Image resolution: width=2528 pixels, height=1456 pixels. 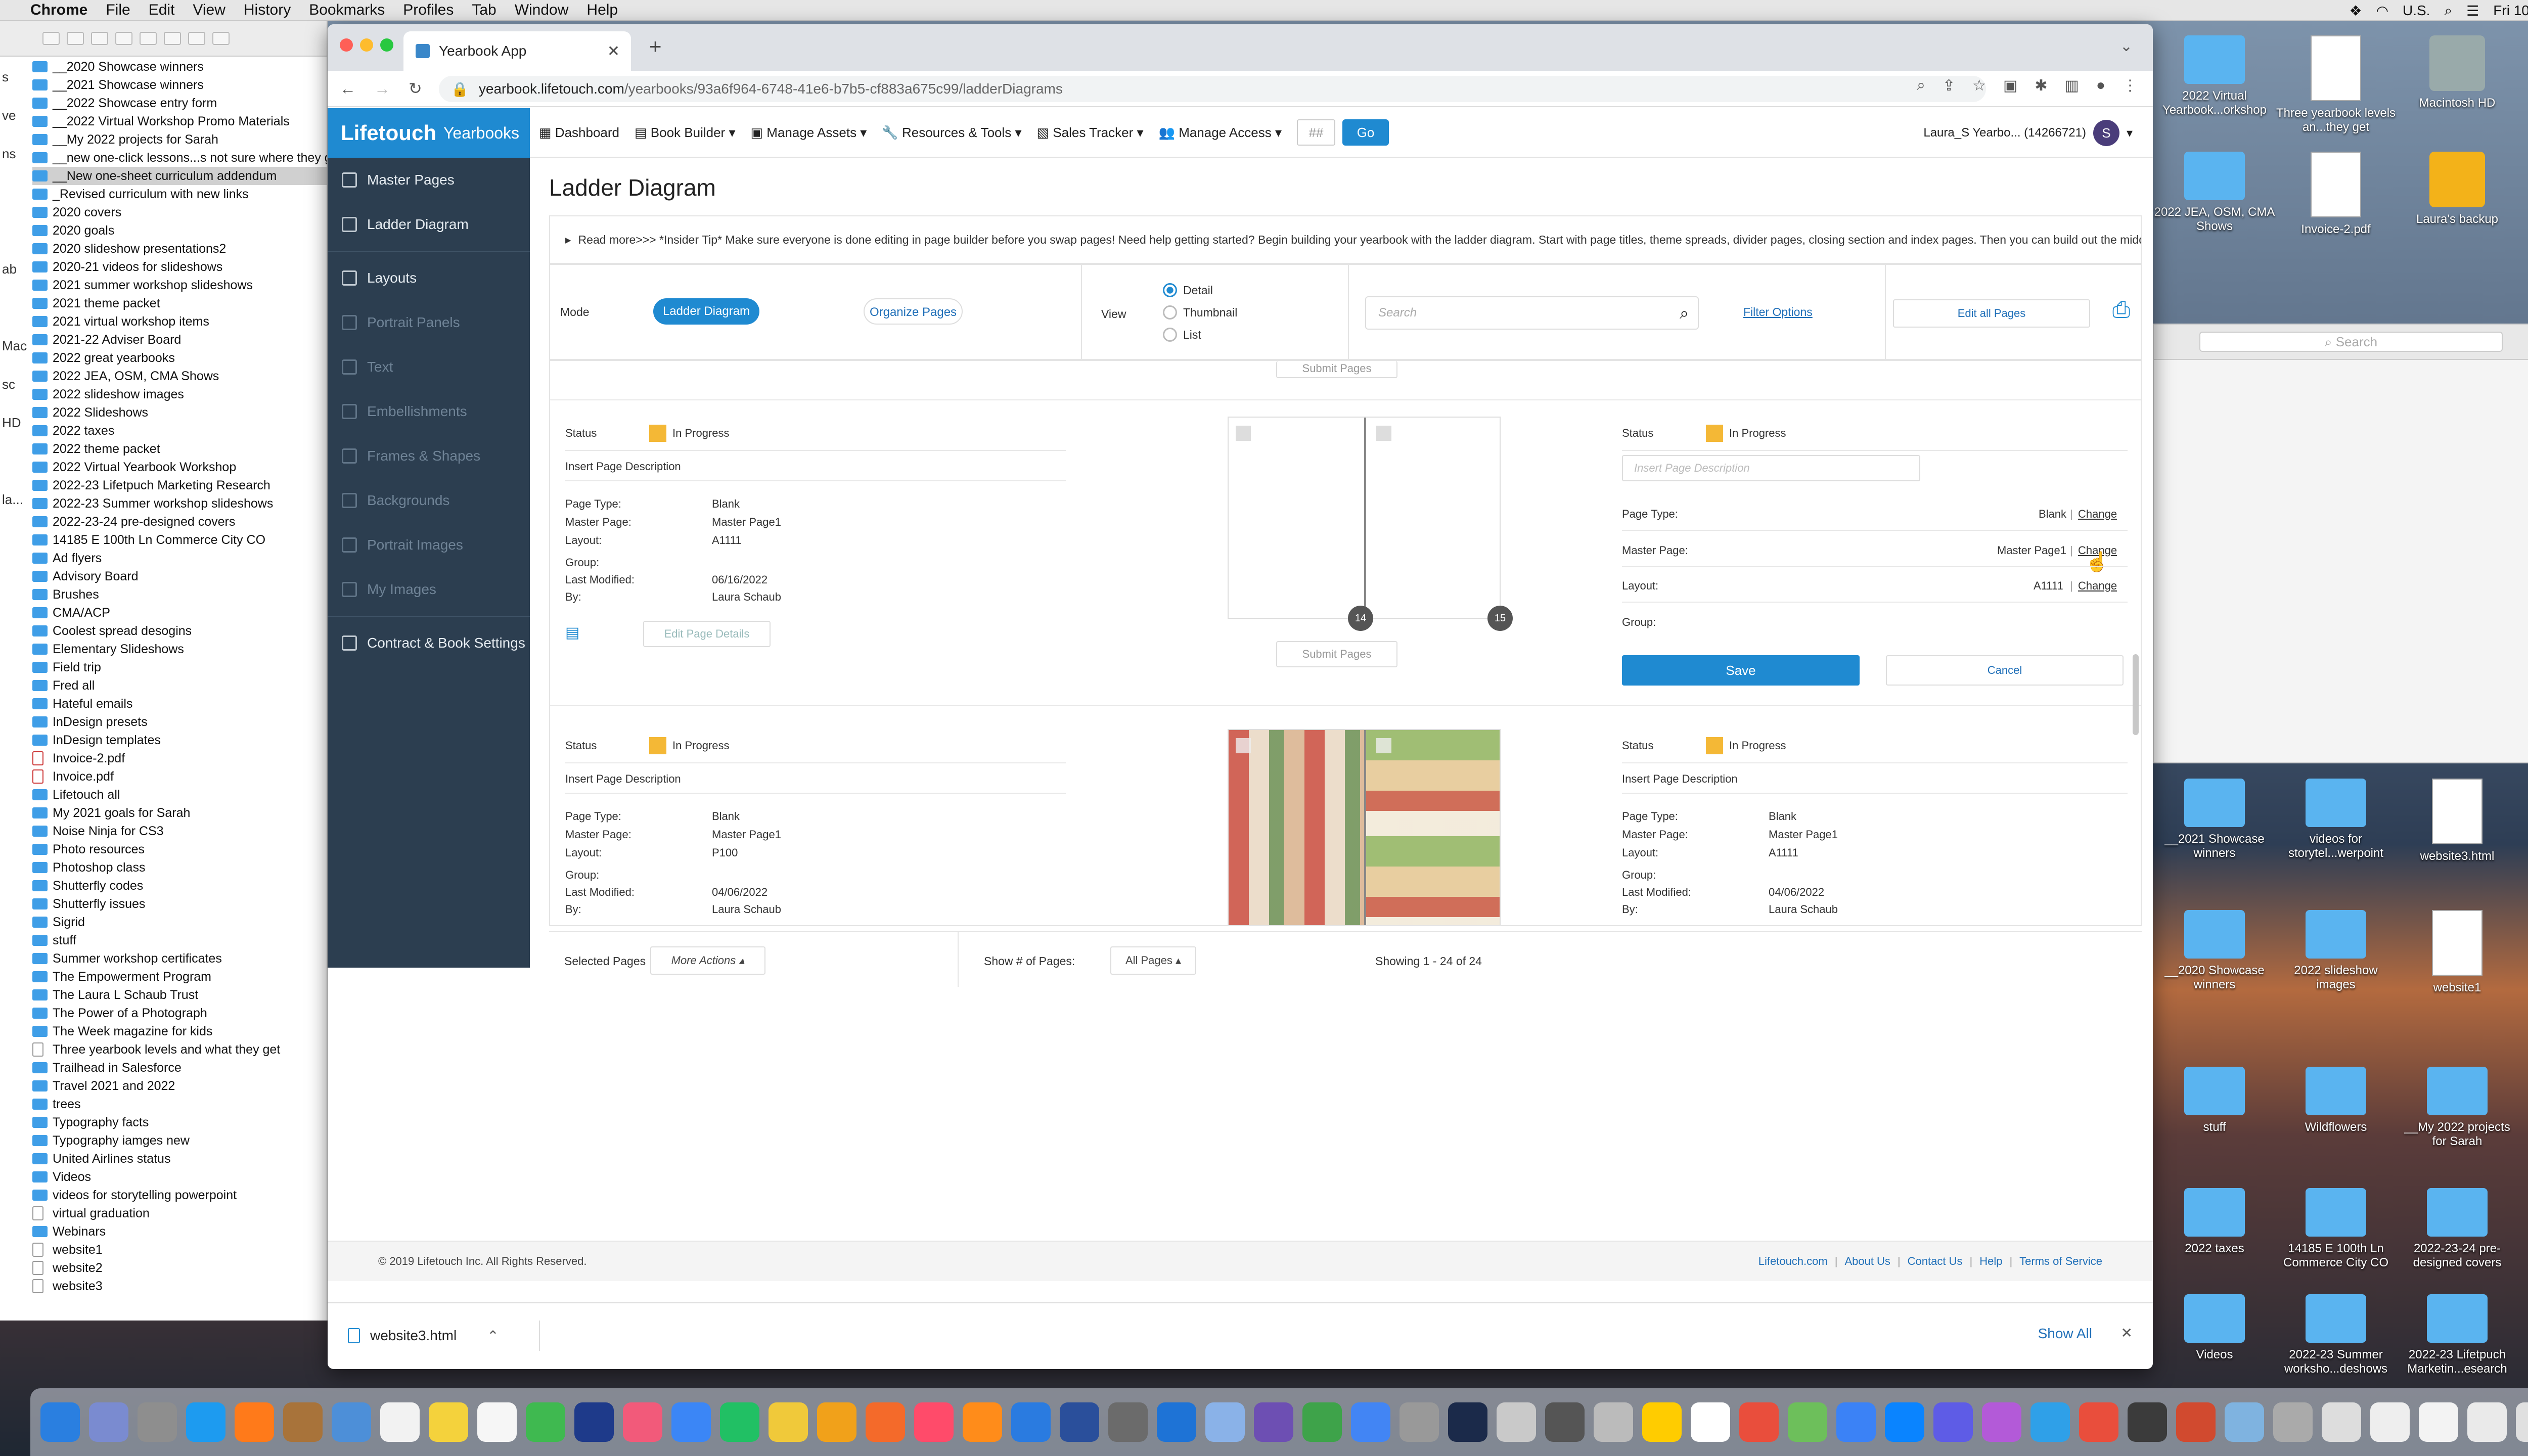 I want to click on lifetouch-logo: Lifetouch Yearbooks, so click(x=429, y=133).